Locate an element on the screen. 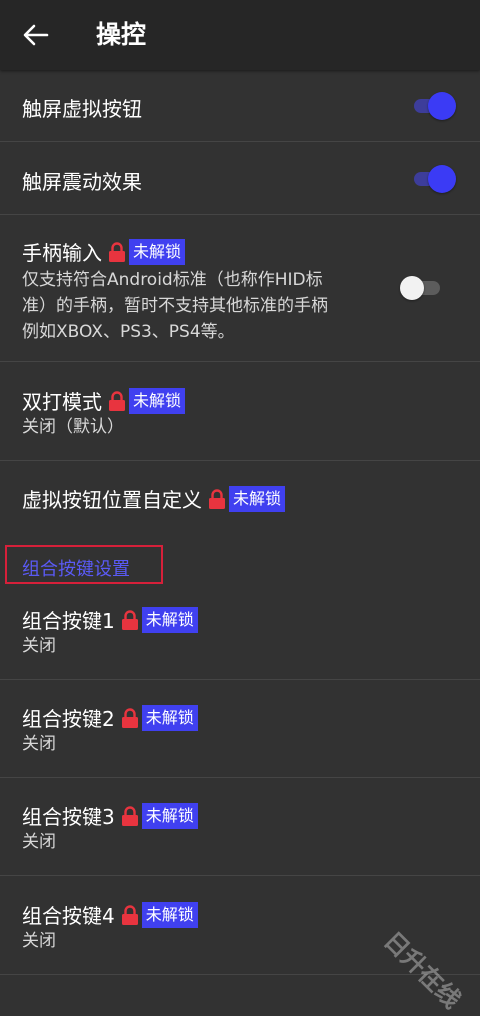  gamepad-input-toggle is located at coordinates (423, 288).